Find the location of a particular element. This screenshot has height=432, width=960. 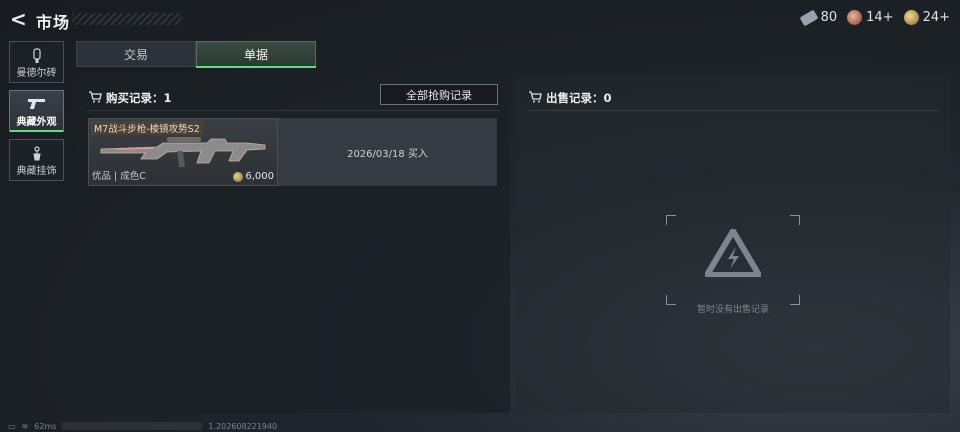

sidebar-item-mandel-brick: 曼德尔砖 is located at coordinates (36, 62).